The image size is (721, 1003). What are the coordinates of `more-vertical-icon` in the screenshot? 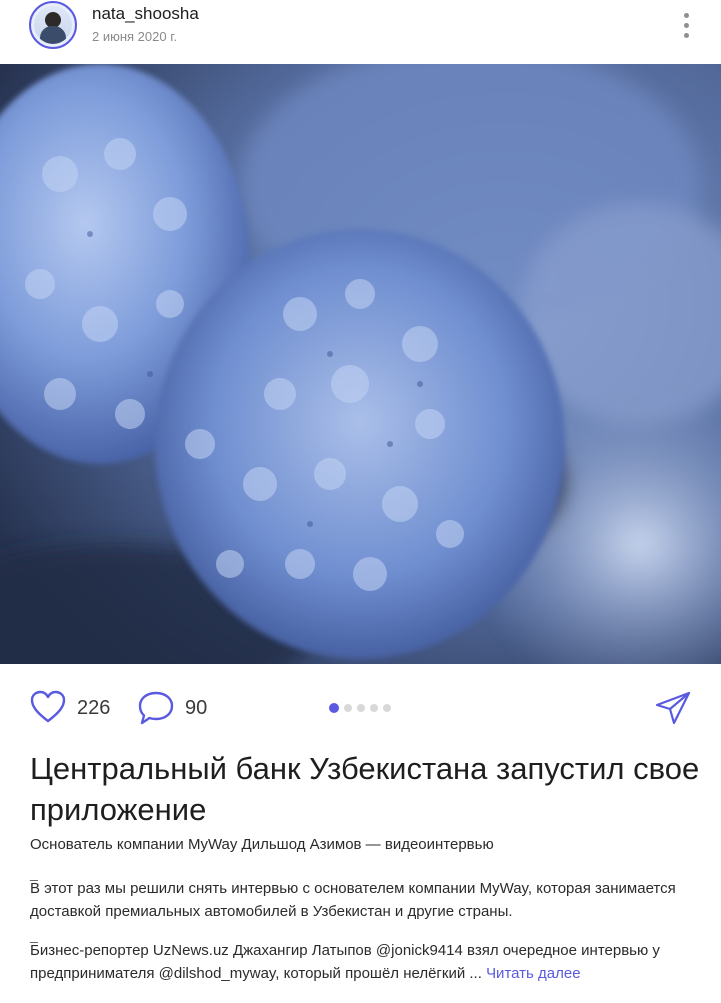 It's located at (686, 27).